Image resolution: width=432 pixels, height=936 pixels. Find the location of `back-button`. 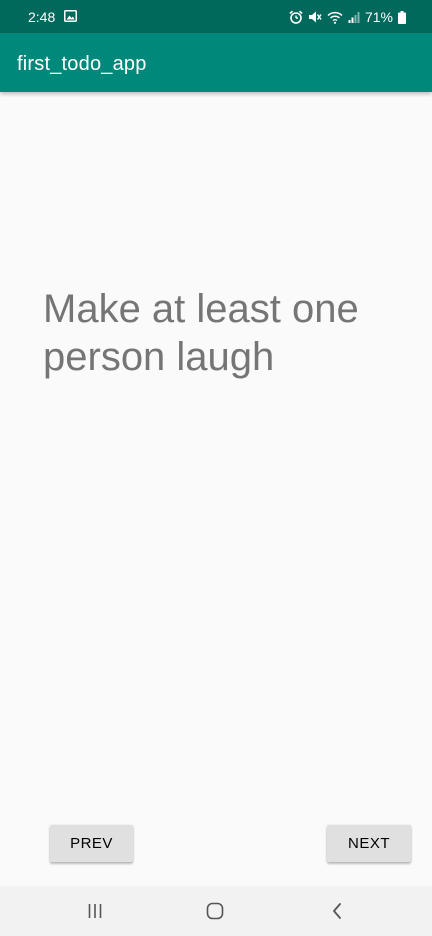

back-button is located at coordinates (337, 911).